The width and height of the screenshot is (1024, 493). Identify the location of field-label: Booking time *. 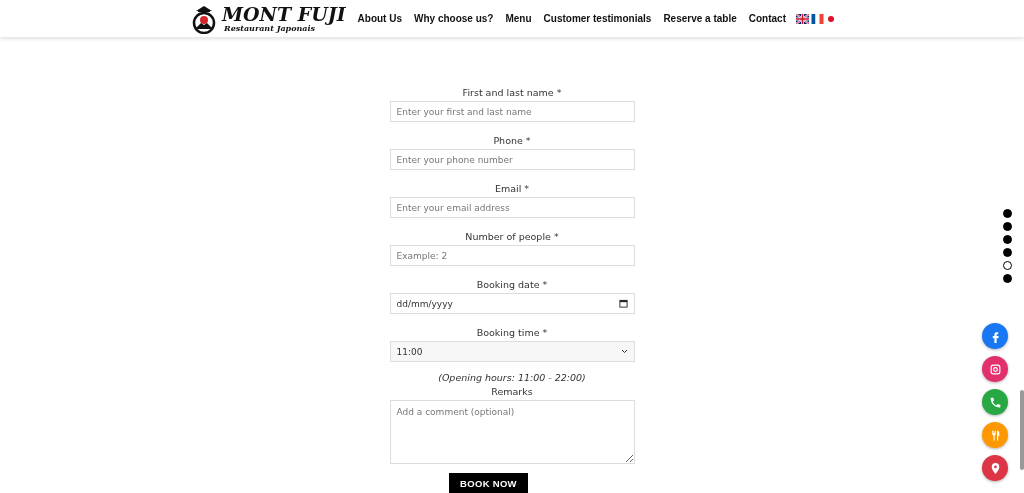
(512, 333).